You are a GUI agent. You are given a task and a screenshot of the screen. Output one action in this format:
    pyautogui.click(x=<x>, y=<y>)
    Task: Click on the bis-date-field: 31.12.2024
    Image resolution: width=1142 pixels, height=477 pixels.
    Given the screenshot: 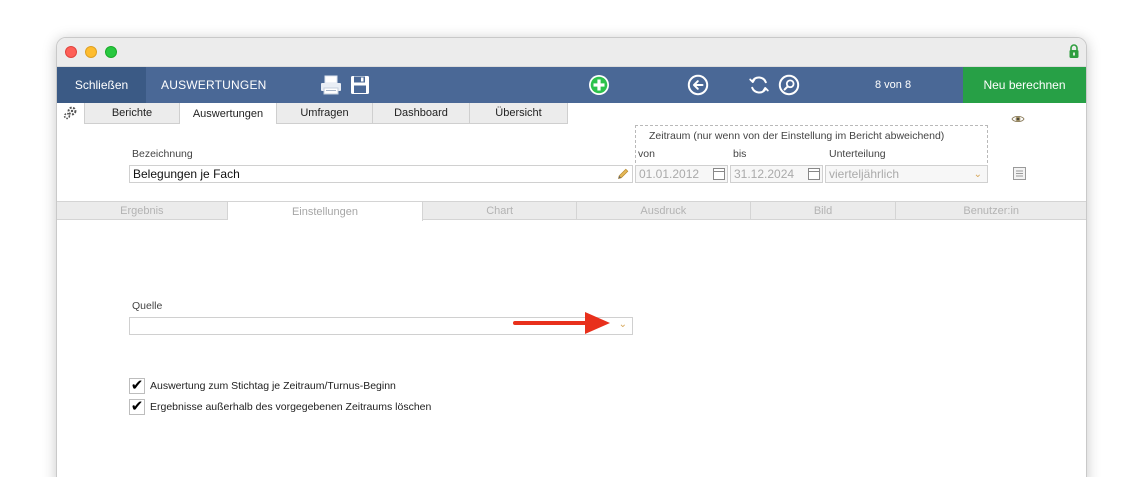 What is the action you would take?
    pyautogui.click(x=776, y=174)
    